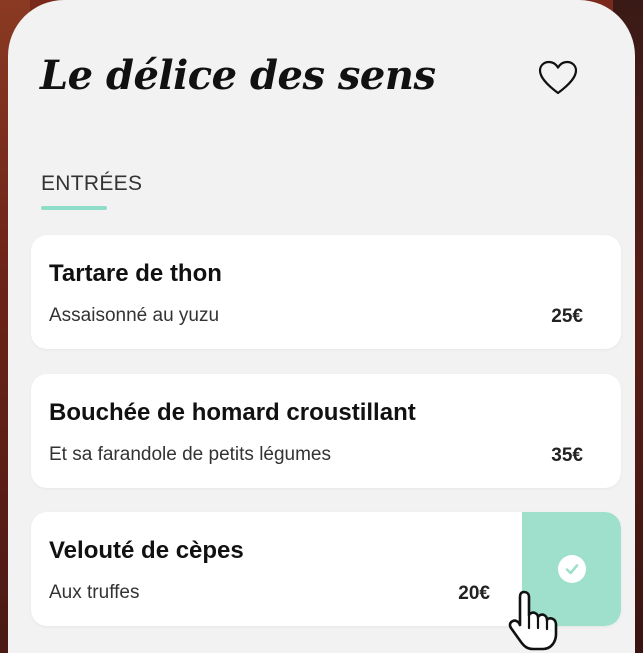  I want to click on favorite-button, so click(558, 78).